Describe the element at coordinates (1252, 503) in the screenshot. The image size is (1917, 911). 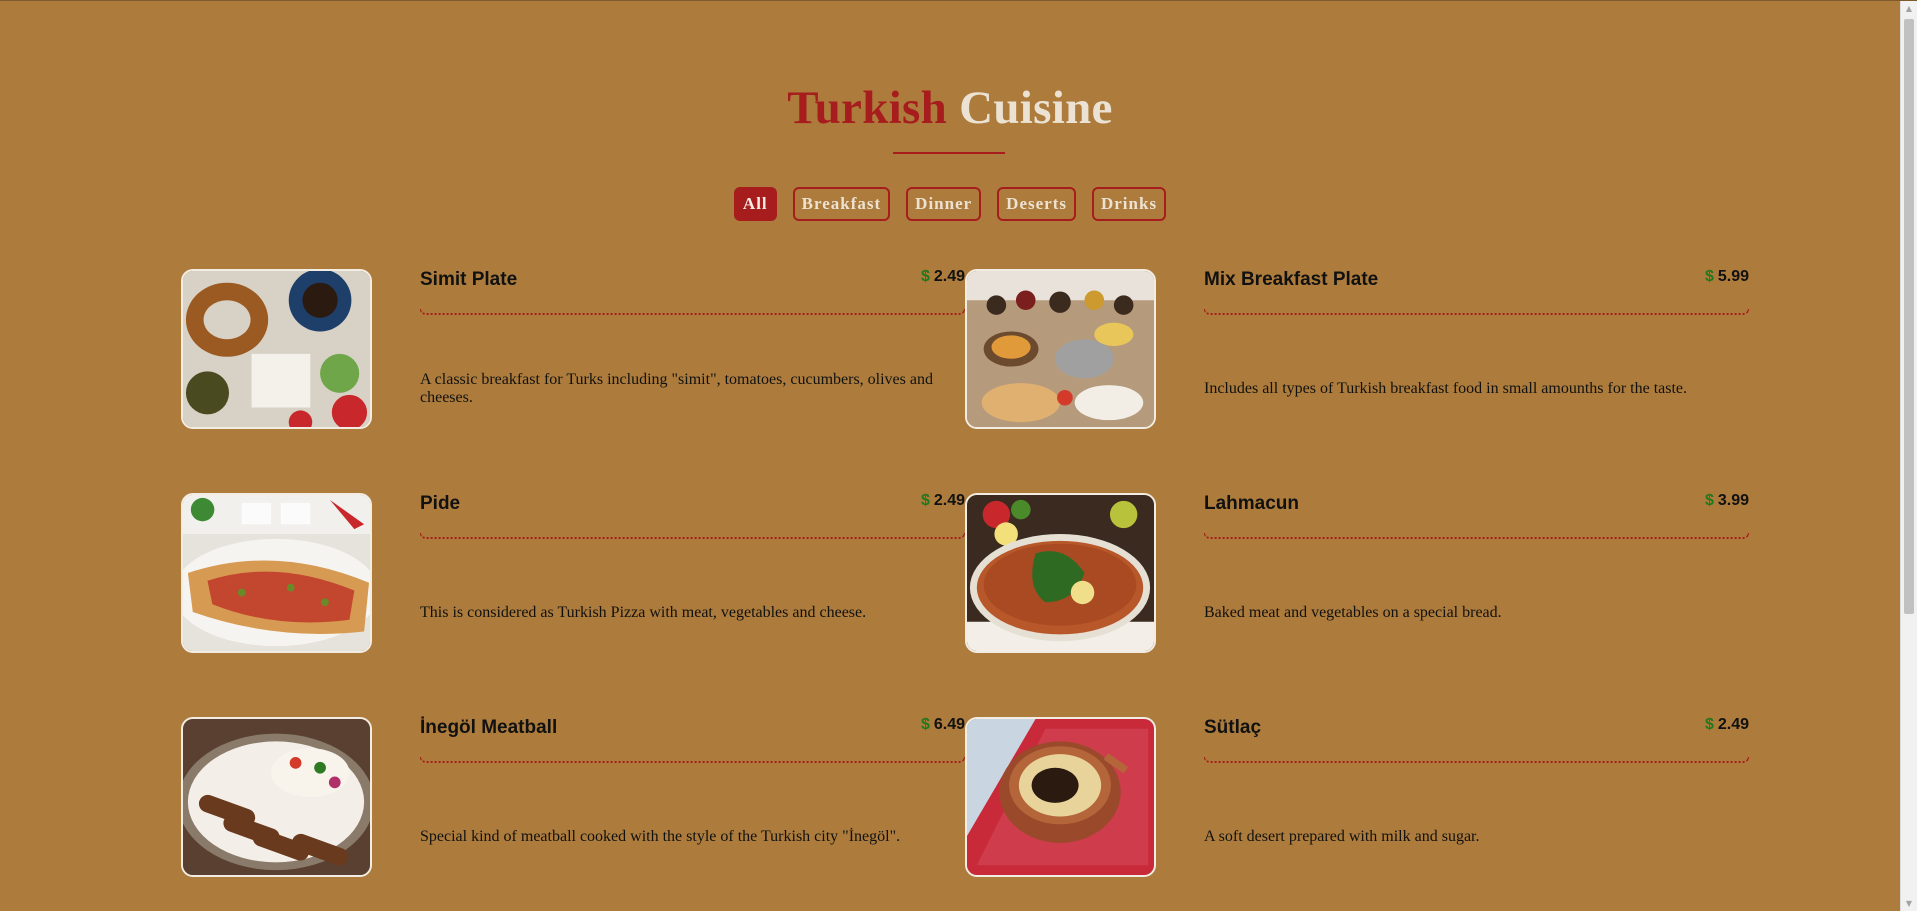
I see `item-name: Lahmacun` at that location.